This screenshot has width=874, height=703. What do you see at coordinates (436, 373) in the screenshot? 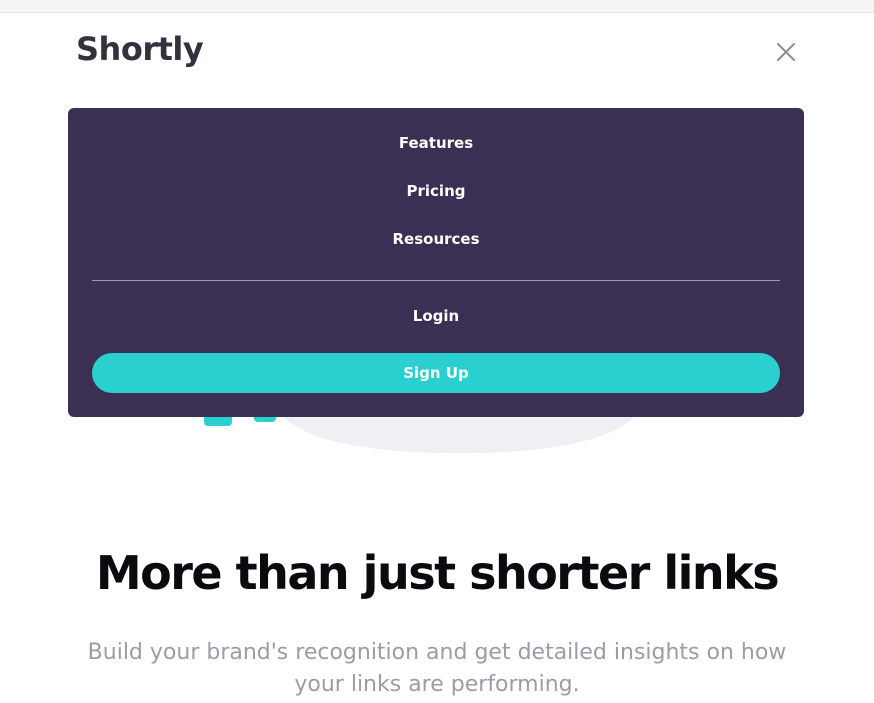
I see `sign-up-button: Sign Up` at bounding box center [436, 373].